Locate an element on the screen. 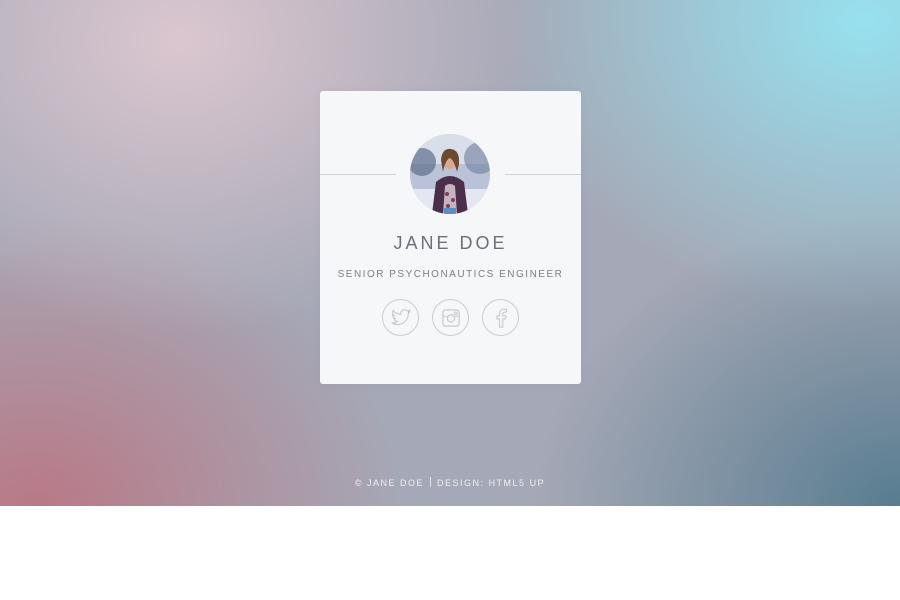  twitter-link is located at coordinates (400, 317).